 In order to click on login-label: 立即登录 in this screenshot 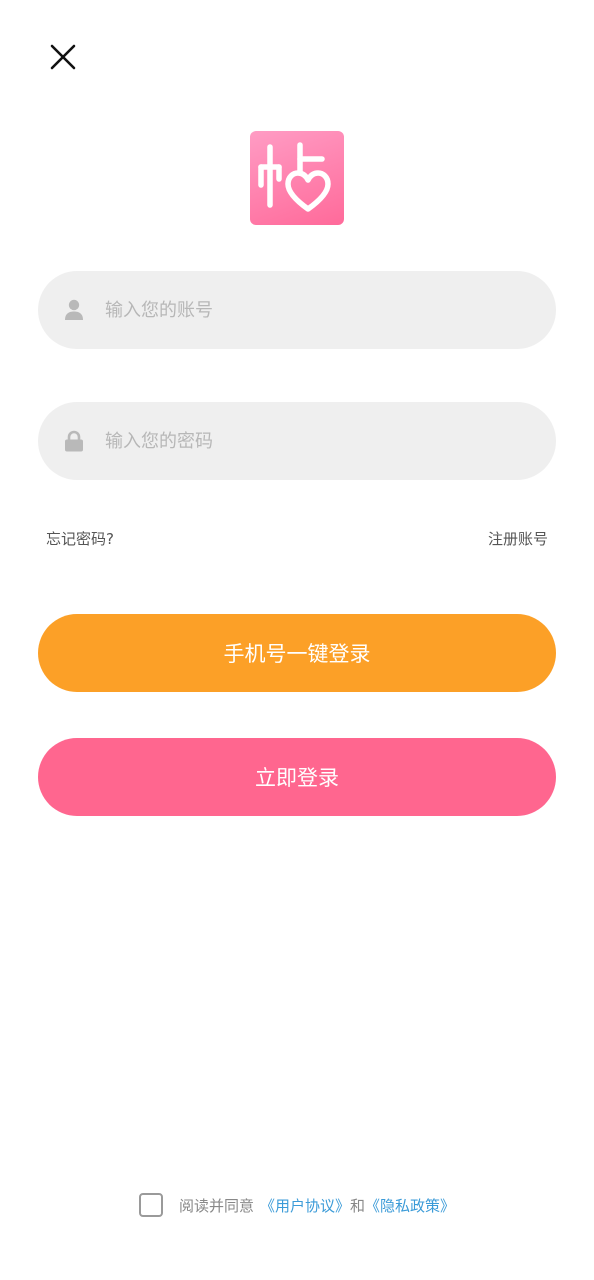, I will do `click(297, 778)`.